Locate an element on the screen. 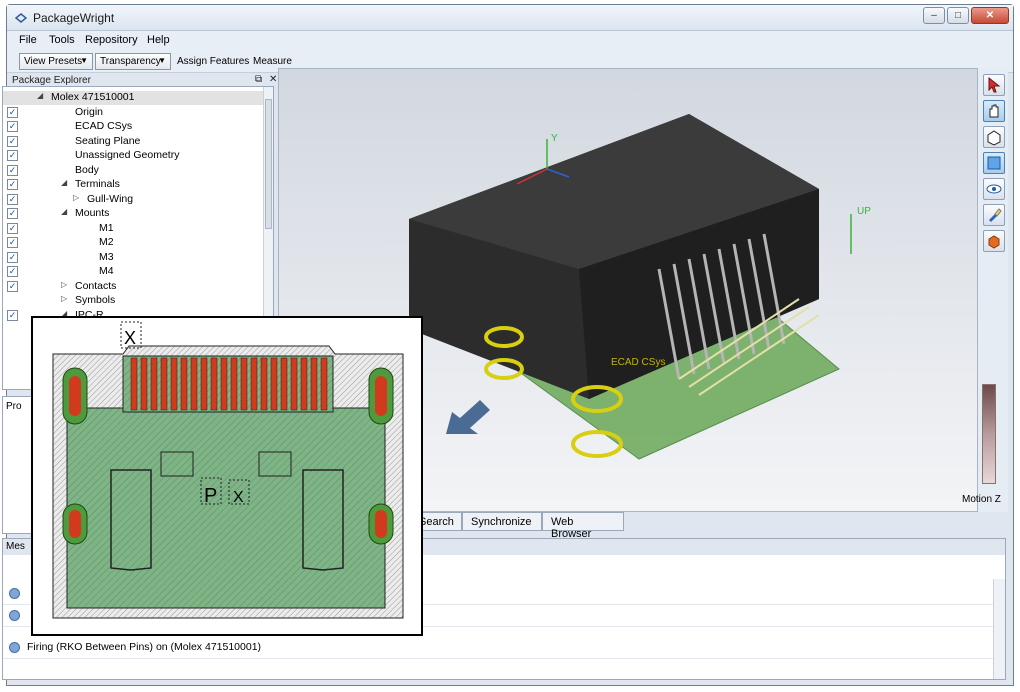  maximize-button: □ is located at coordinates (958, 15).